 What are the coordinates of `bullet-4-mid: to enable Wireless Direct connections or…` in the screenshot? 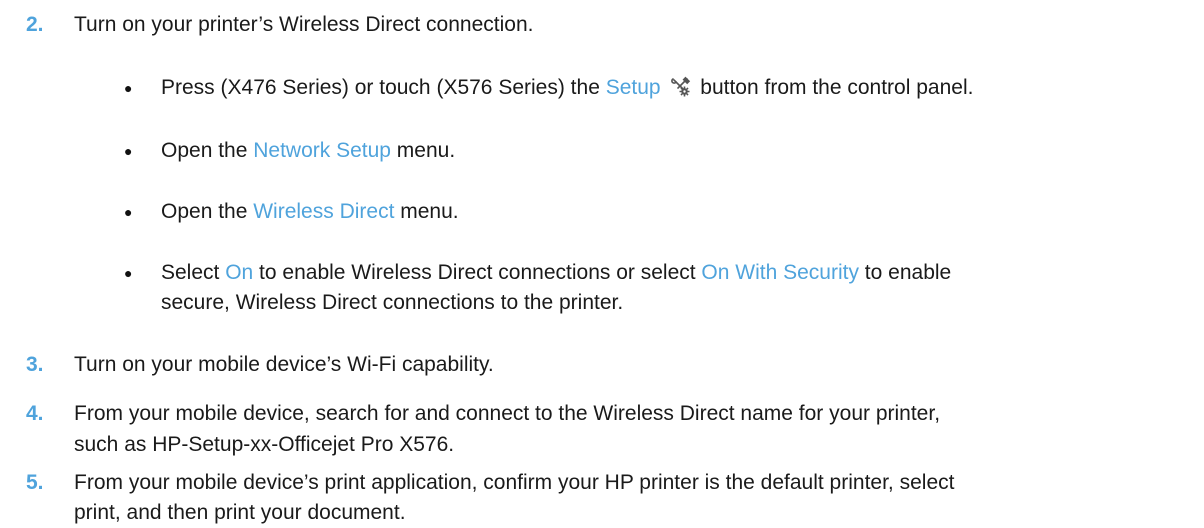 It's located at (477, 272).